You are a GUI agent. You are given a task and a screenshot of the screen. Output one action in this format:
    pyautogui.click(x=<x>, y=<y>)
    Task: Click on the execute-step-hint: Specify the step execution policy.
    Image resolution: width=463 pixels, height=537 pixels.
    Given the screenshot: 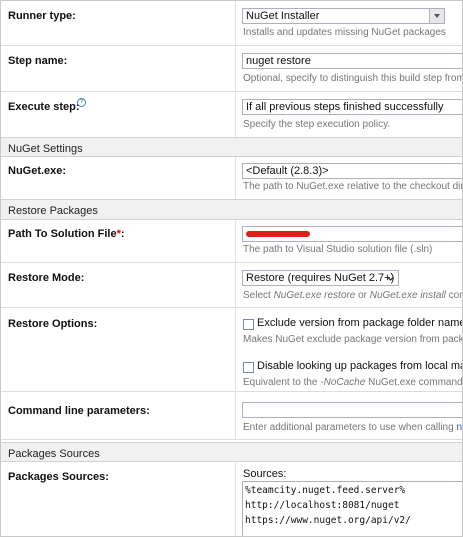 What is the action you would take?
    pyautogui.click(x=317, y=124)
    